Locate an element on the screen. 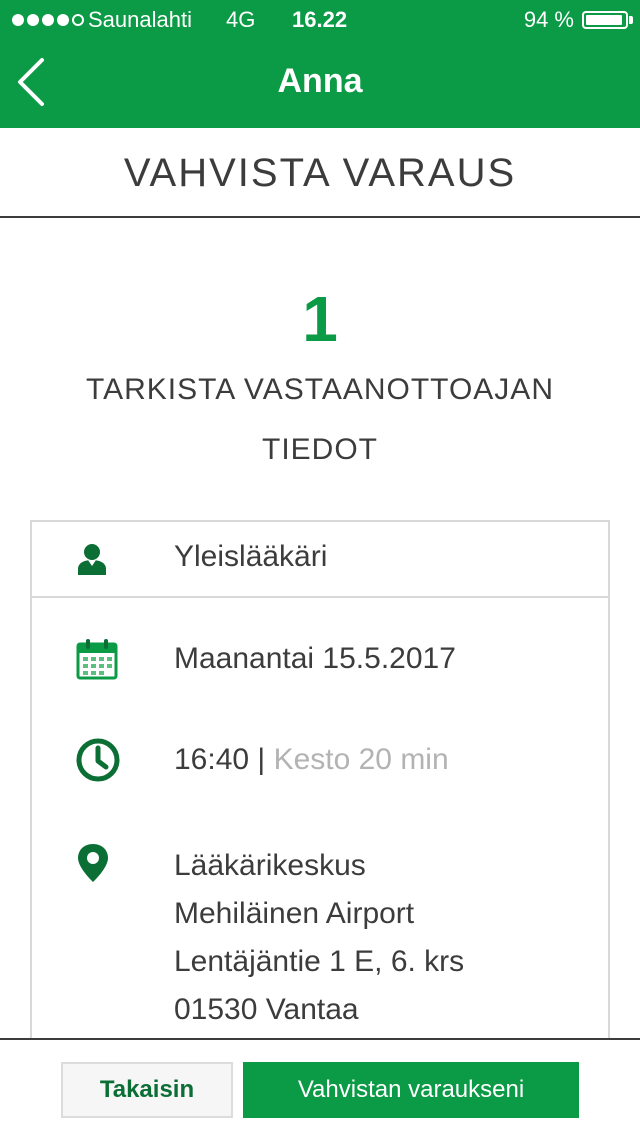  location-line: 01530 Vantaa is located at coordinates (266, 1009).